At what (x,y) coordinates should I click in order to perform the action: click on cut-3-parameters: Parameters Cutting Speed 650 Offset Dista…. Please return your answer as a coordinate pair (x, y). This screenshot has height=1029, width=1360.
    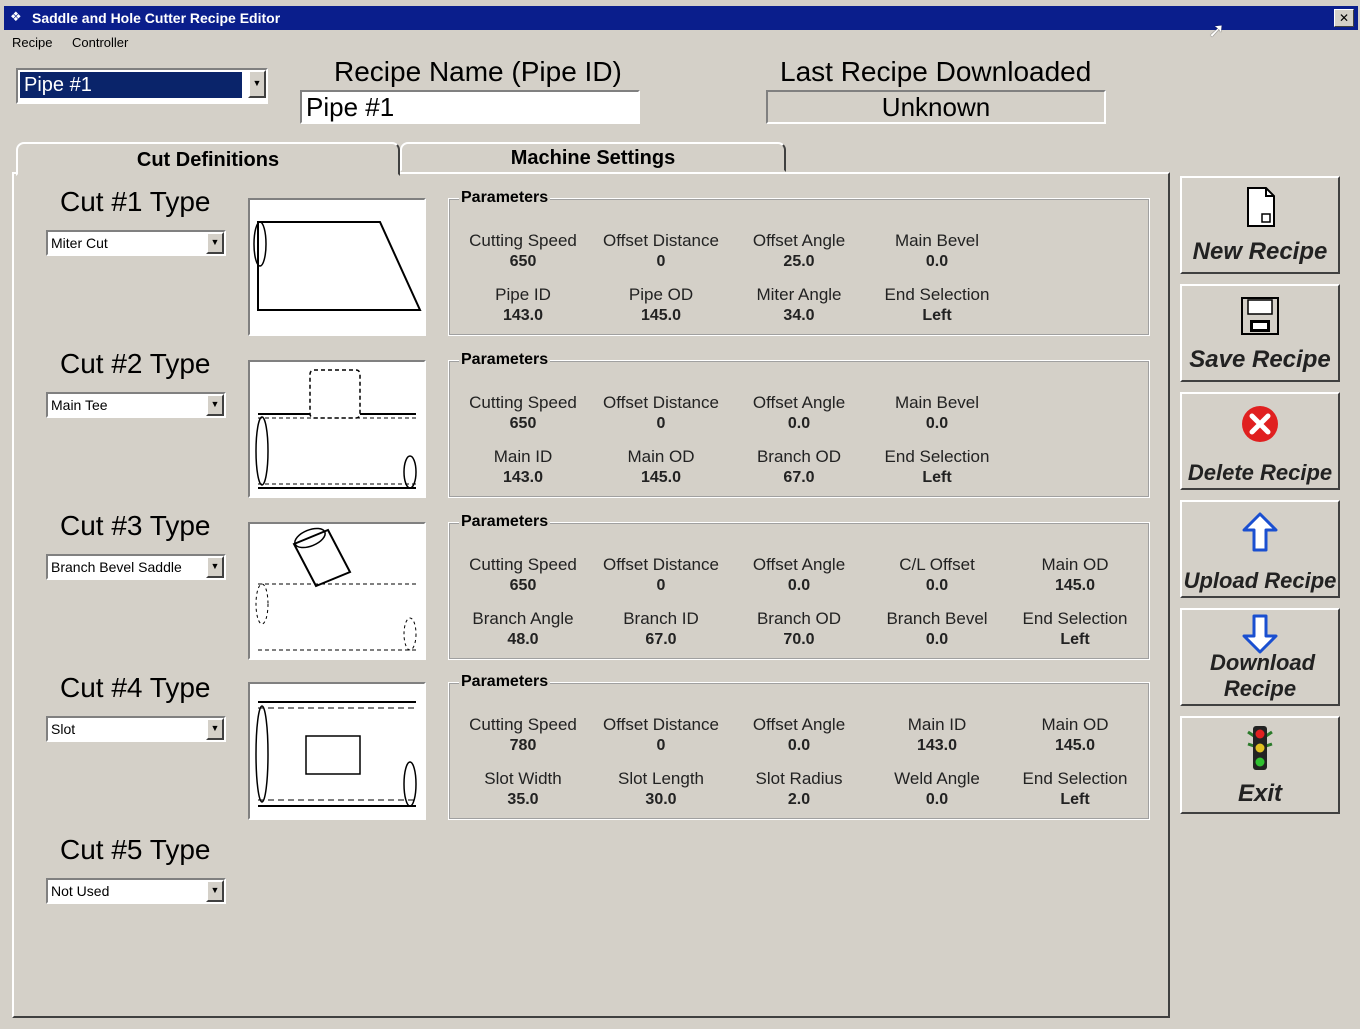
    Looking at the image, I should click on (799, 586).